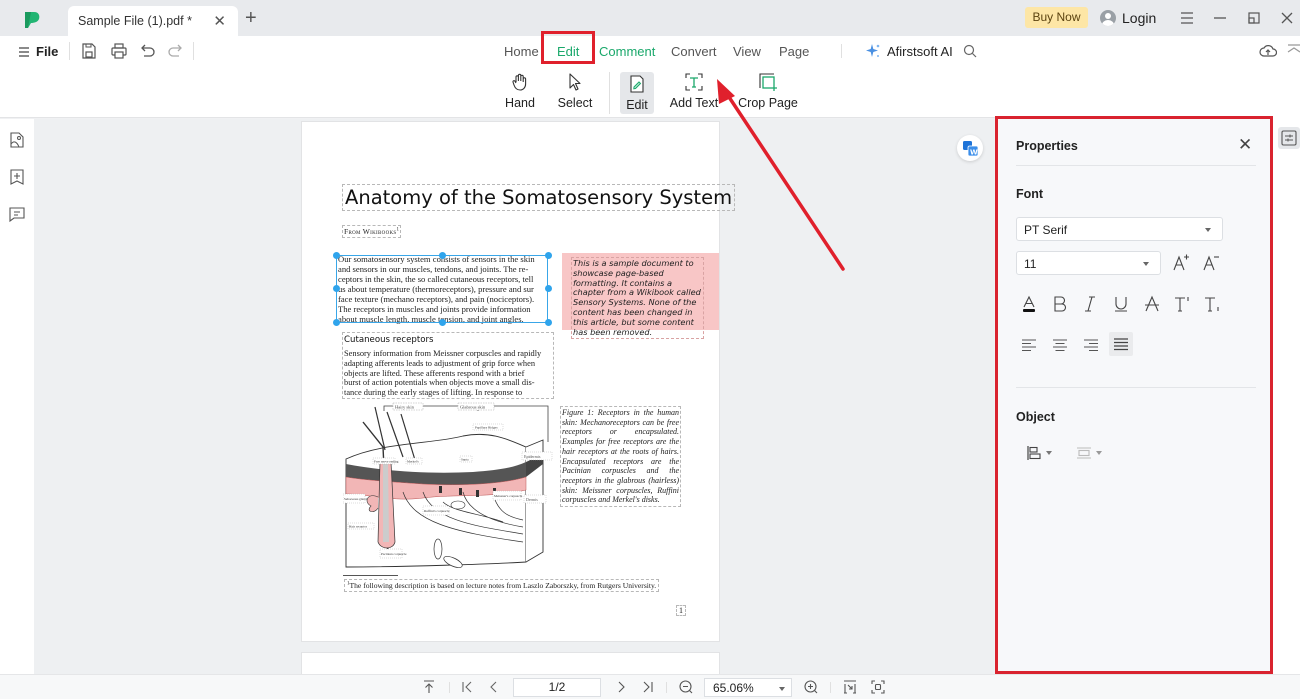 Image resolution: width=1300 pixels, height=699 pixels. What do you see at coordinates (176, 51) in the screenshot?
I see `redo-icon` at bounding box center [176, 51].